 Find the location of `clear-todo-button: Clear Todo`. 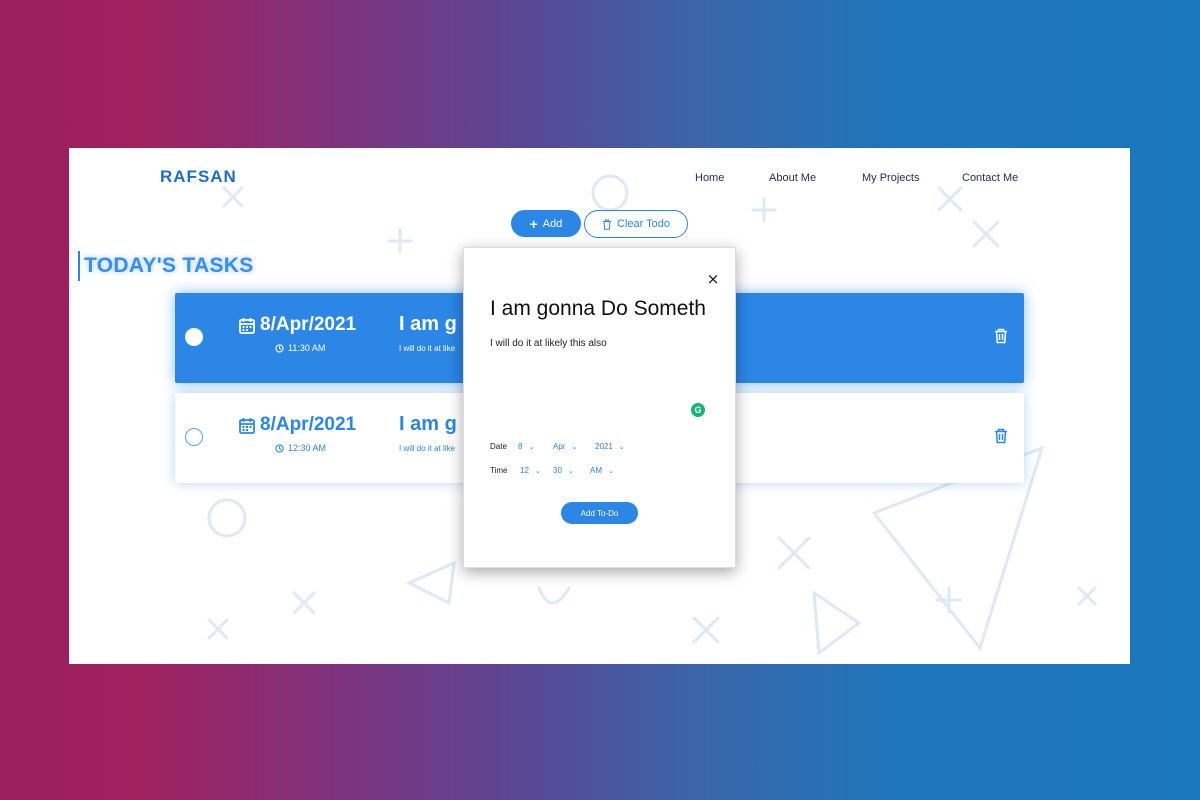

clear-todo-button: Clear Todo is located at coordinates (636, 224).